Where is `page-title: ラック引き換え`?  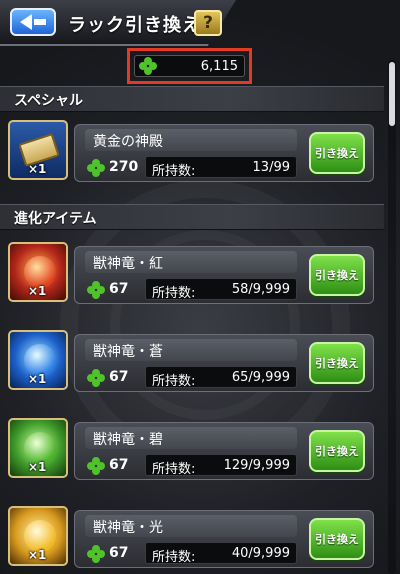
page-title: ラック引き換え is located at coordinates (134, 25).